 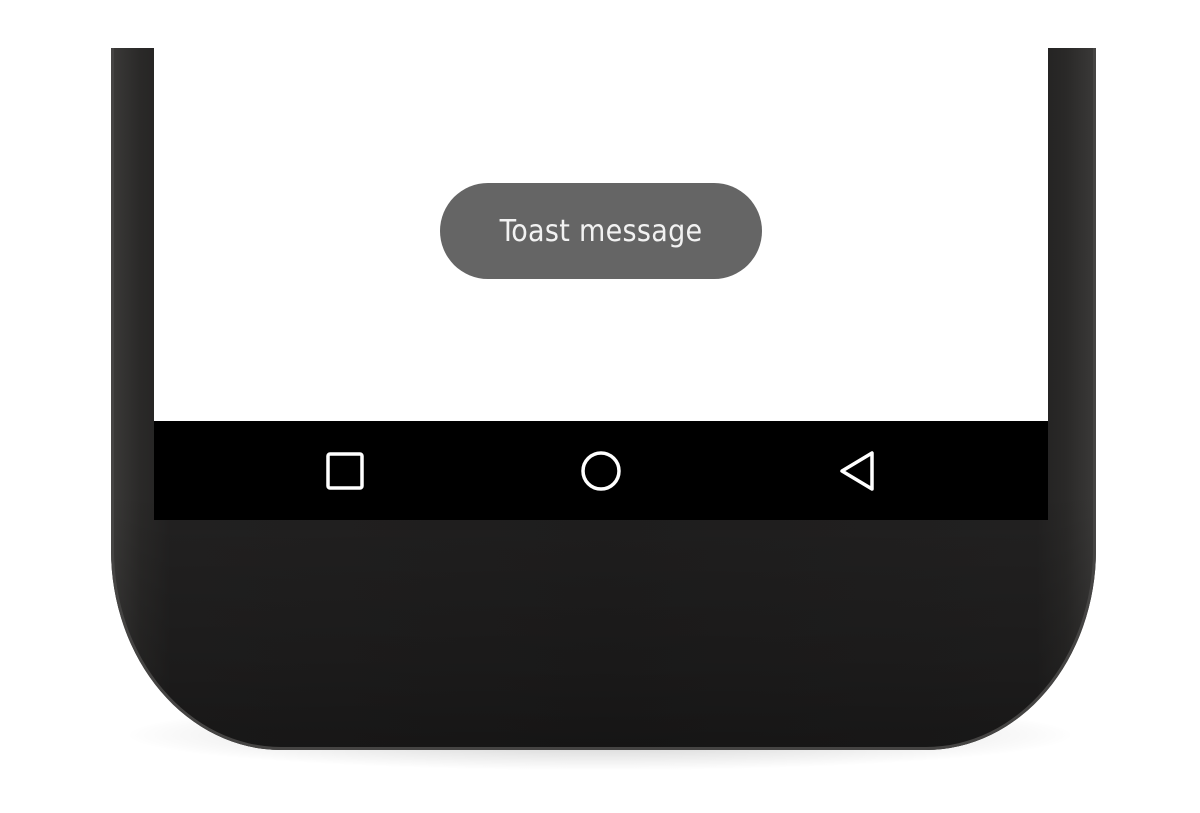 I want to click on triangle-left-icon, so click(x=857, y=471).